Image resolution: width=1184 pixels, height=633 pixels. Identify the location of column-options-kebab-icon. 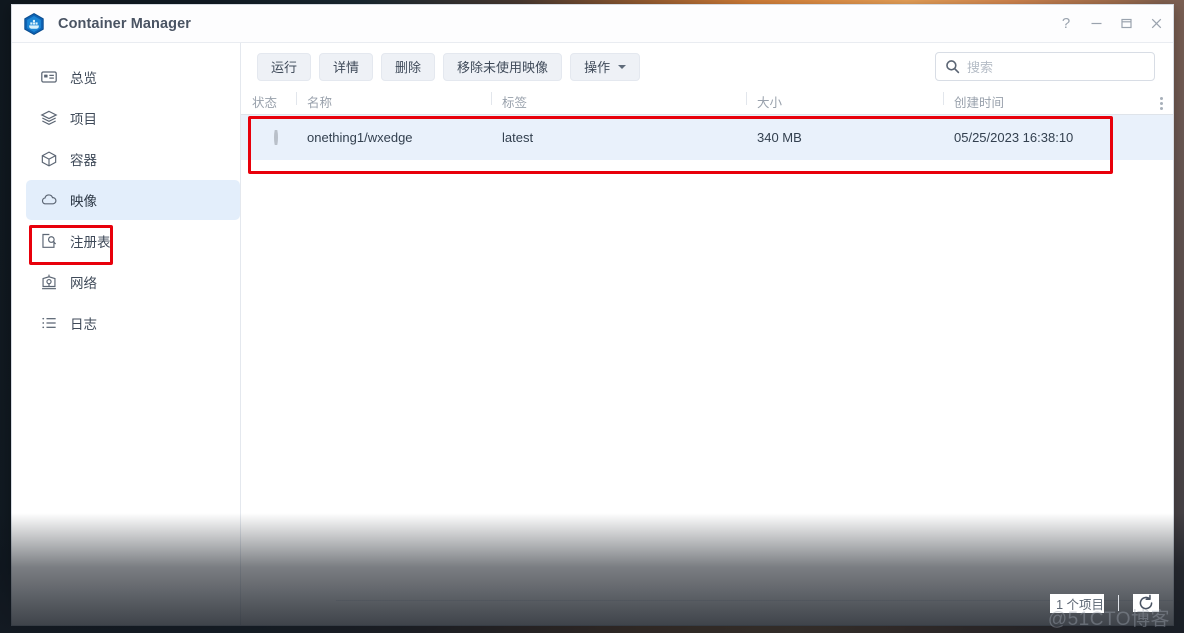
(1161, 103).